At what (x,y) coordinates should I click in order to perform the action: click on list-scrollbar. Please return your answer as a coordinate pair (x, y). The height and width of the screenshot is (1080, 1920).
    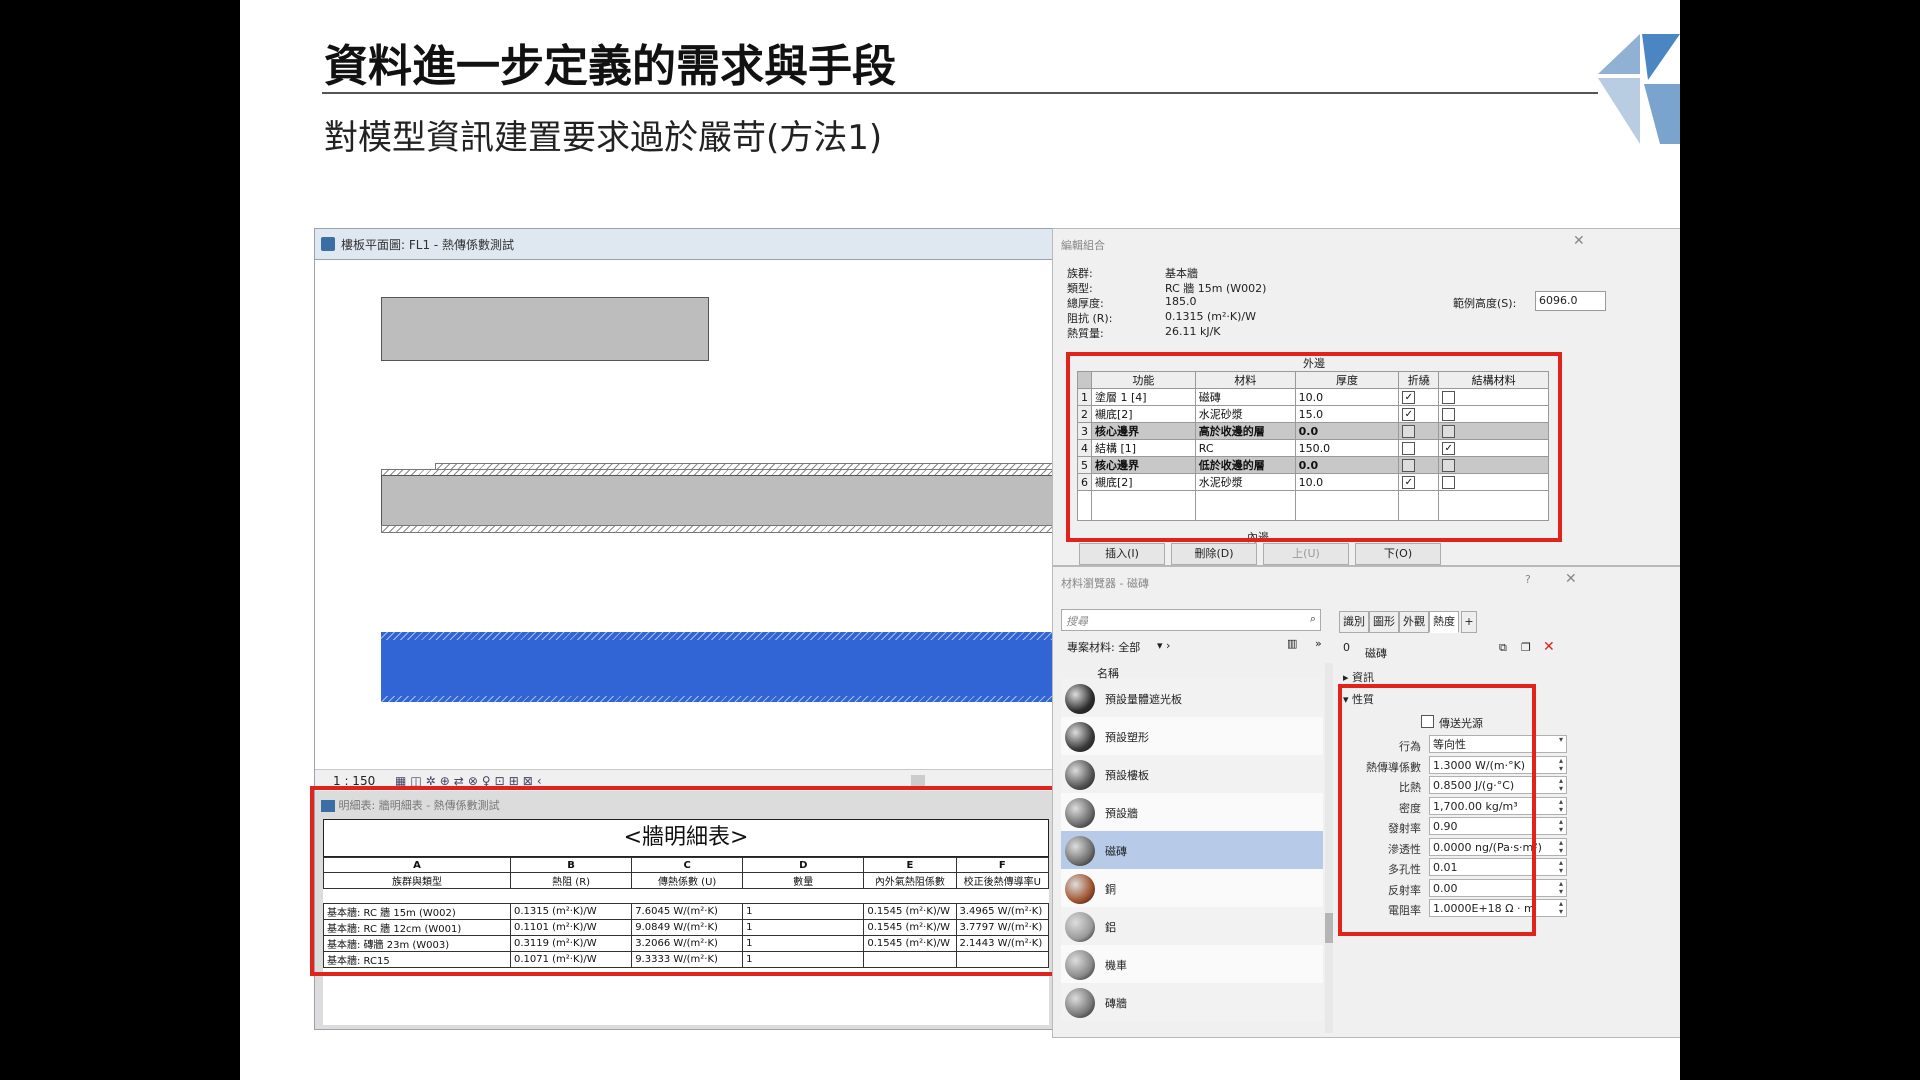
    Looking at the image, I should click on (1329, 848).